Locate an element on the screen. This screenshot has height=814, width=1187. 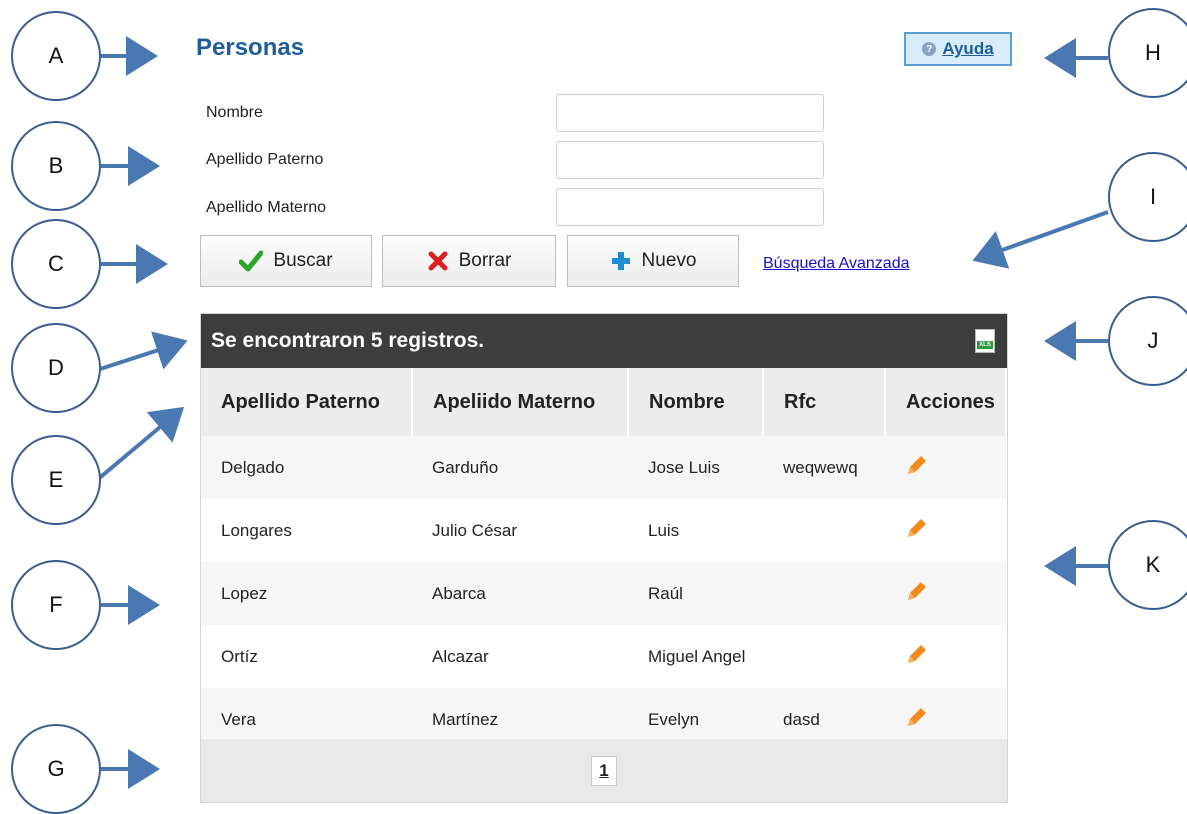
table-row: Lopez Abarca Raúl is located at coordinates (603, 593).